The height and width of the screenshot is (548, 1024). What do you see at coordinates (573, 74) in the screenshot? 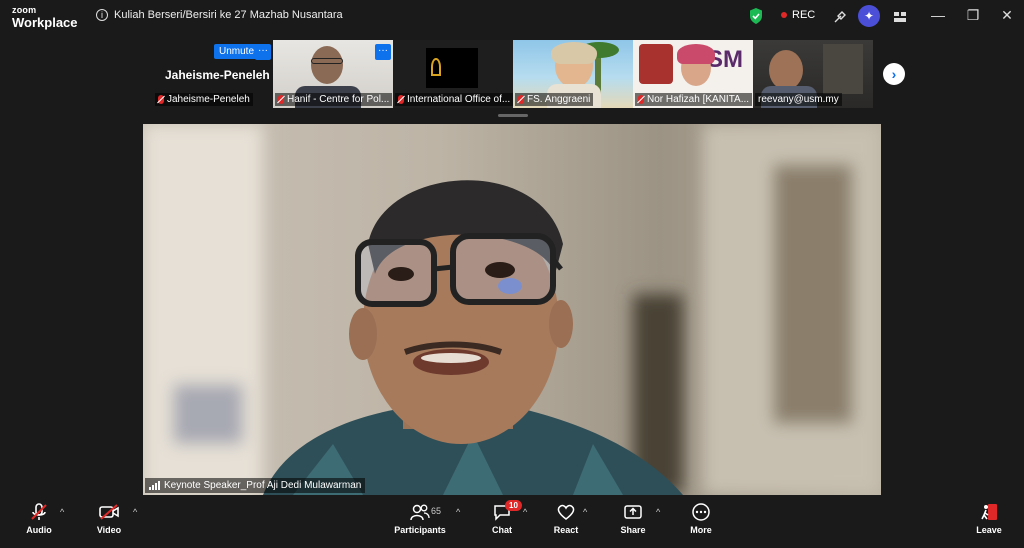
I see `participant-tile: FS. Anggraeni` at bounding box center [573, 74].